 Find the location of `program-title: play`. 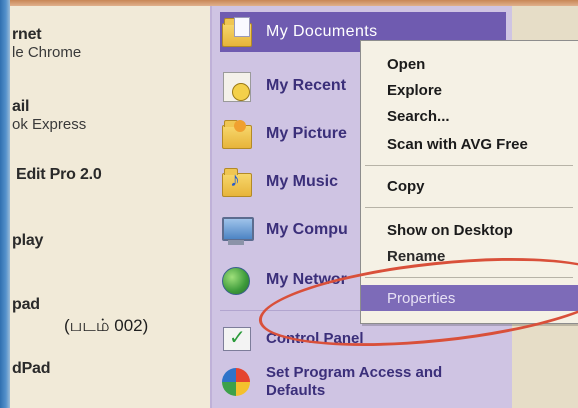

program-title: play is located at coordinates (28, 240).